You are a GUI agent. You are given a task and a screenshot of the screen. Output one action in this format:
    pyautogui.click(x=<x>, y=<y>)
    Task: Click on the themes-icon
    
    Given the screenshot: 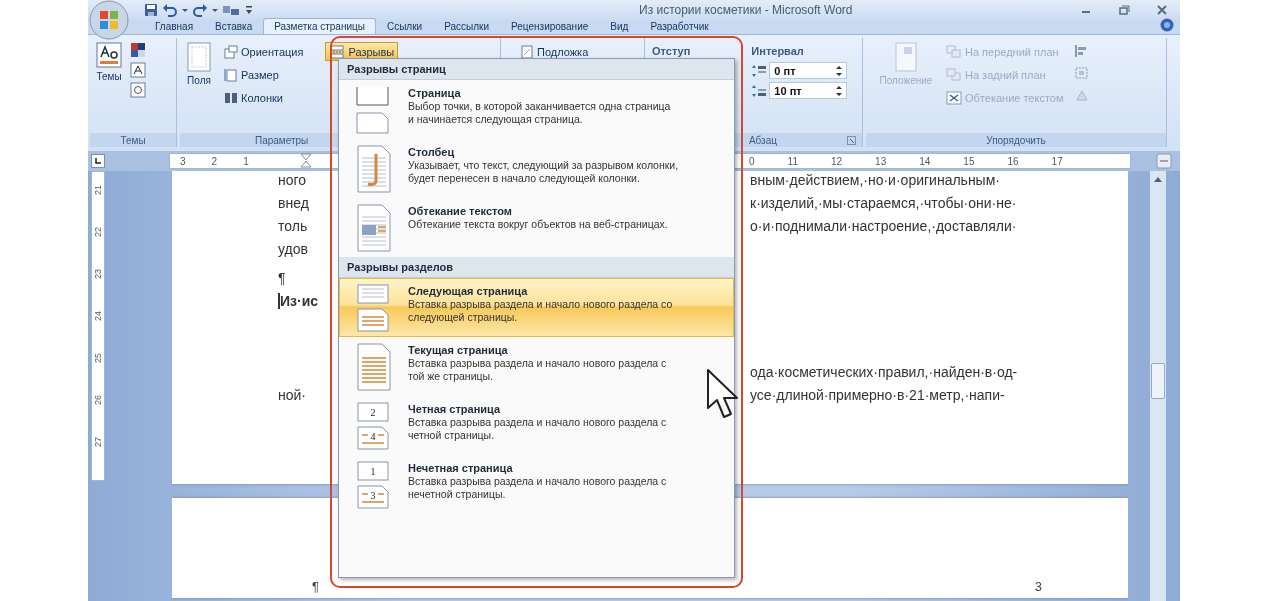 What is the action you would take?
    pyautogui.click(x=109, y=55)
    